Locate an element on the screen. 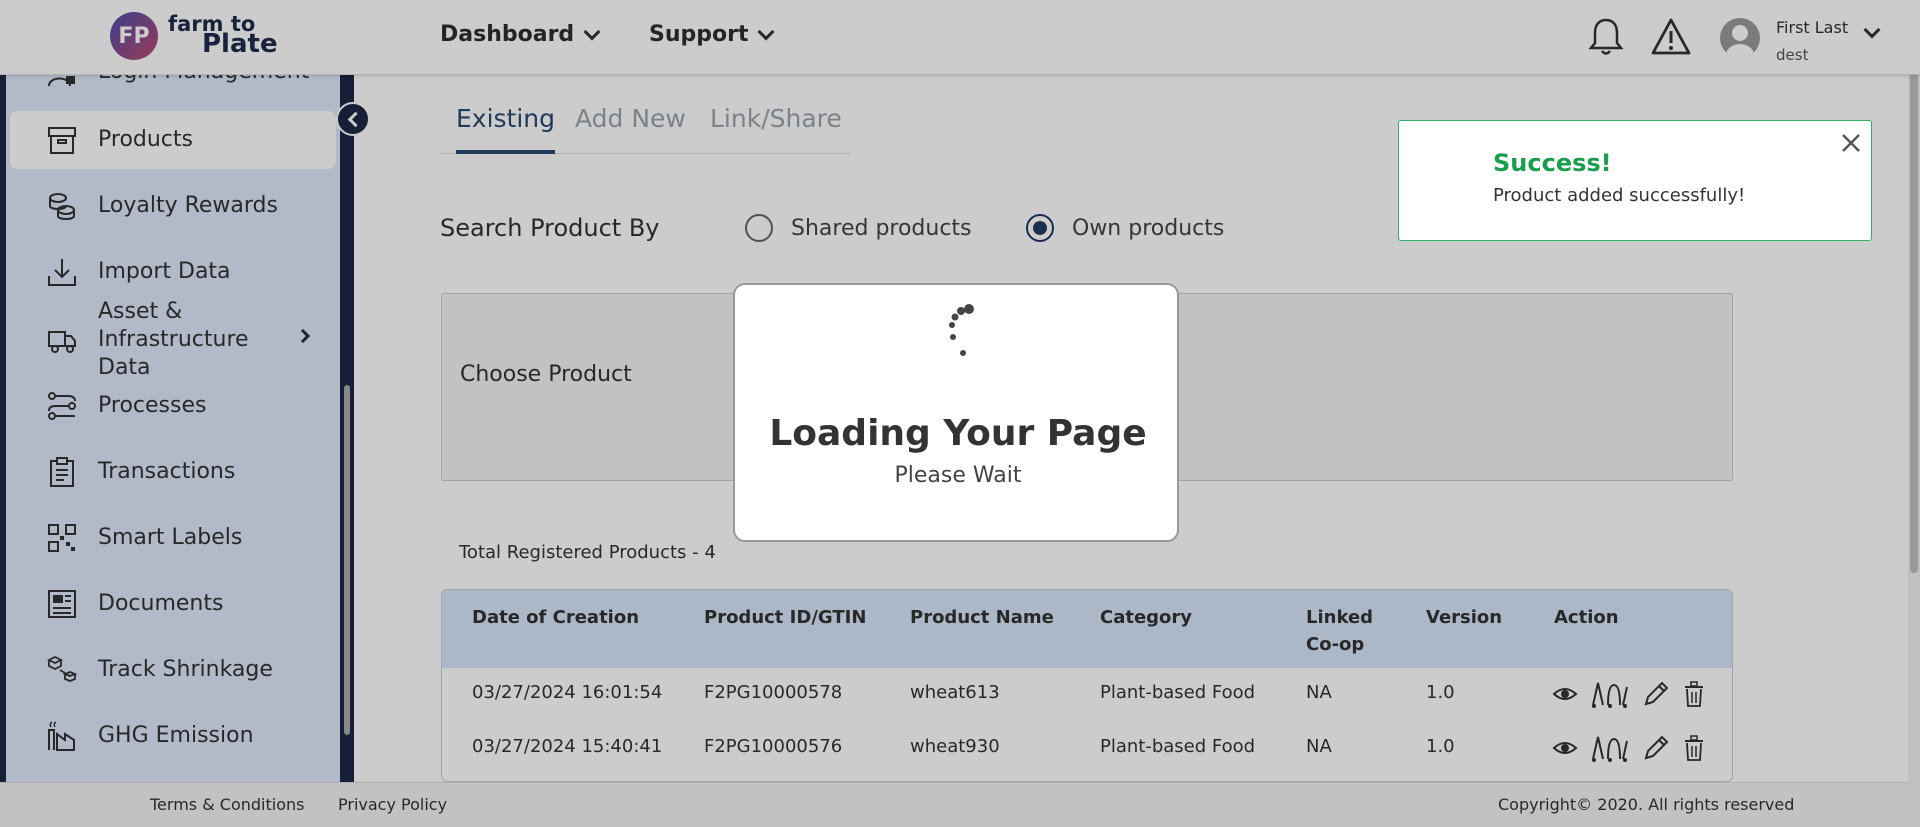 This screenshot has height=827, width=1920. loading-subtitle: Please Wait is located at coordinates (958, 475).